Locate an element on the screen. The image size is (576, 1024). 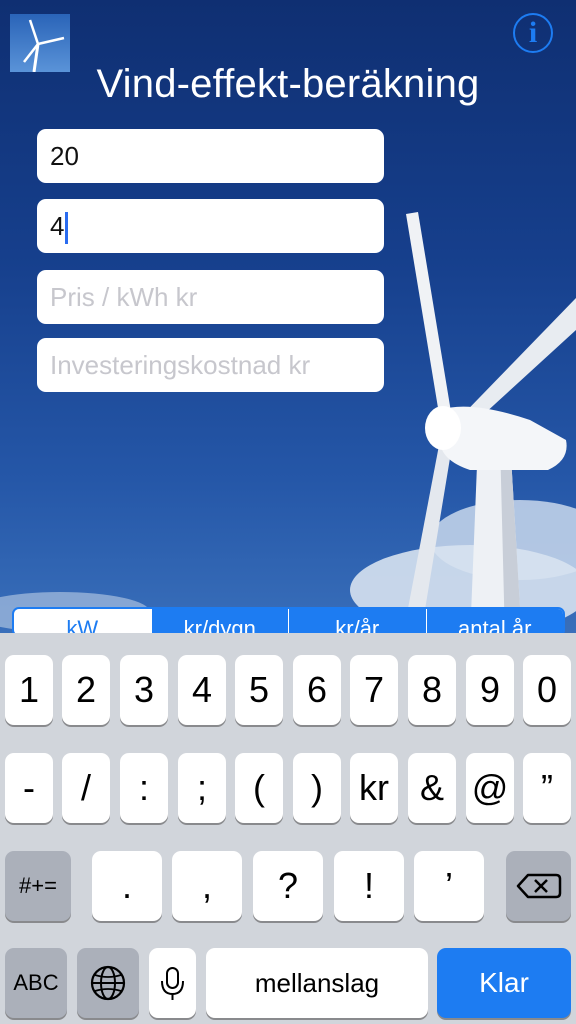
globe-key is located at coordinates (108, 983).